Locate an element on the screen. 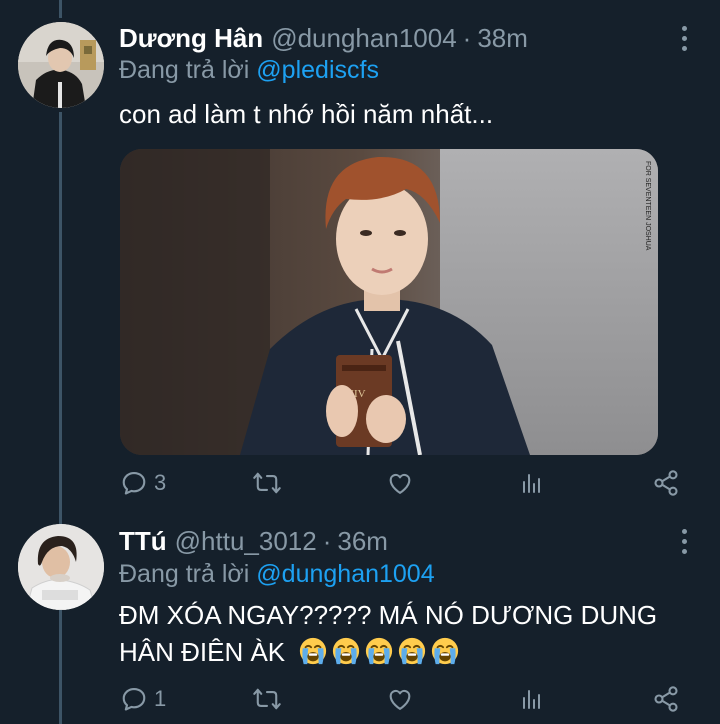 The image size is (720, 724). reply-button: 3 is located at coordinates (143, 483).